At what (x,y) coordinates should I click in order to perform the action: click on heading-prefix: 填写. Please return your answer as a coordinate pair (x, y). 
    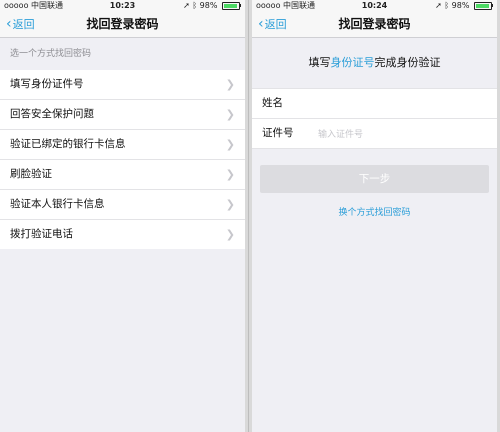
    Looking at the image, I should click on (319, 62).